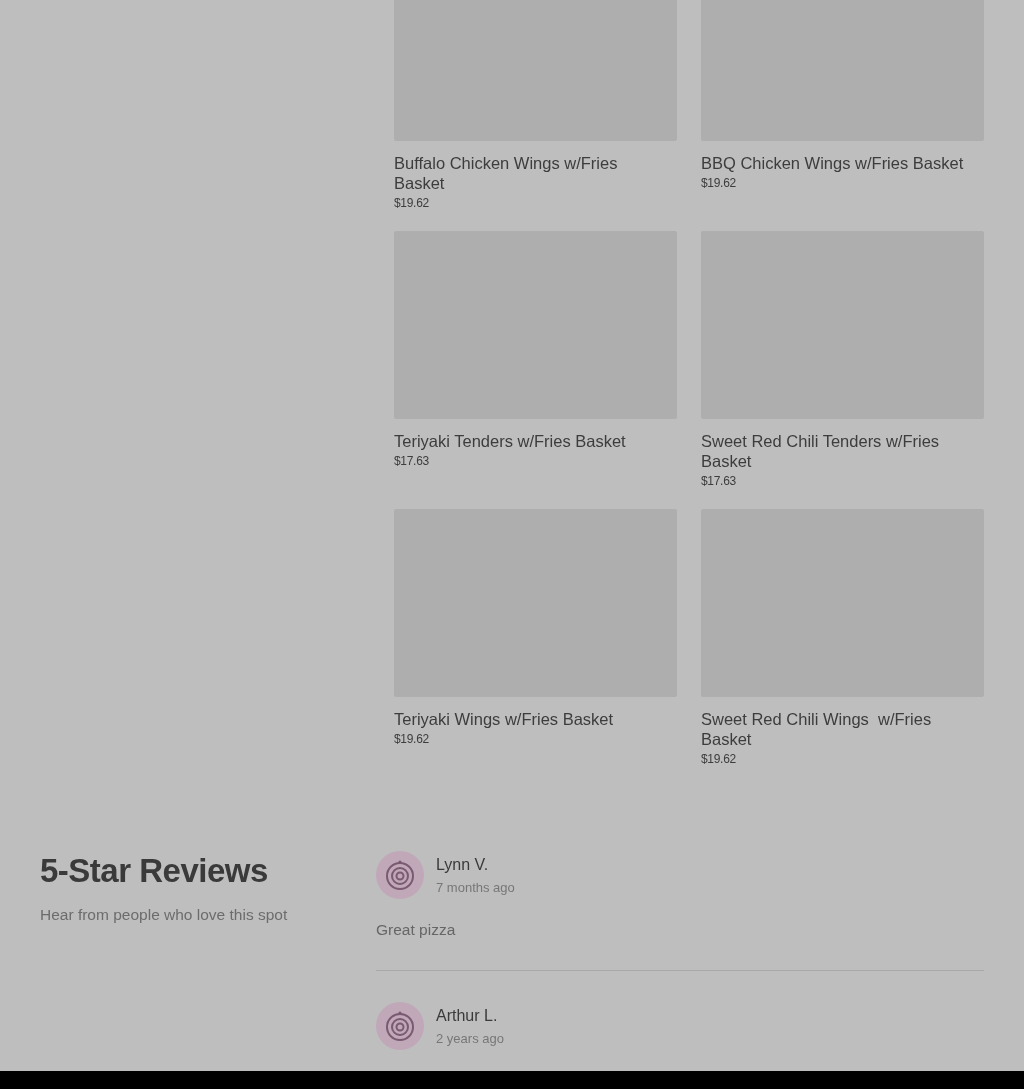  Describe the element at coordinates (510, 441) in the screenshot. I see `item-name: Teriyaki Tenders w/Fries Basket` at that location.